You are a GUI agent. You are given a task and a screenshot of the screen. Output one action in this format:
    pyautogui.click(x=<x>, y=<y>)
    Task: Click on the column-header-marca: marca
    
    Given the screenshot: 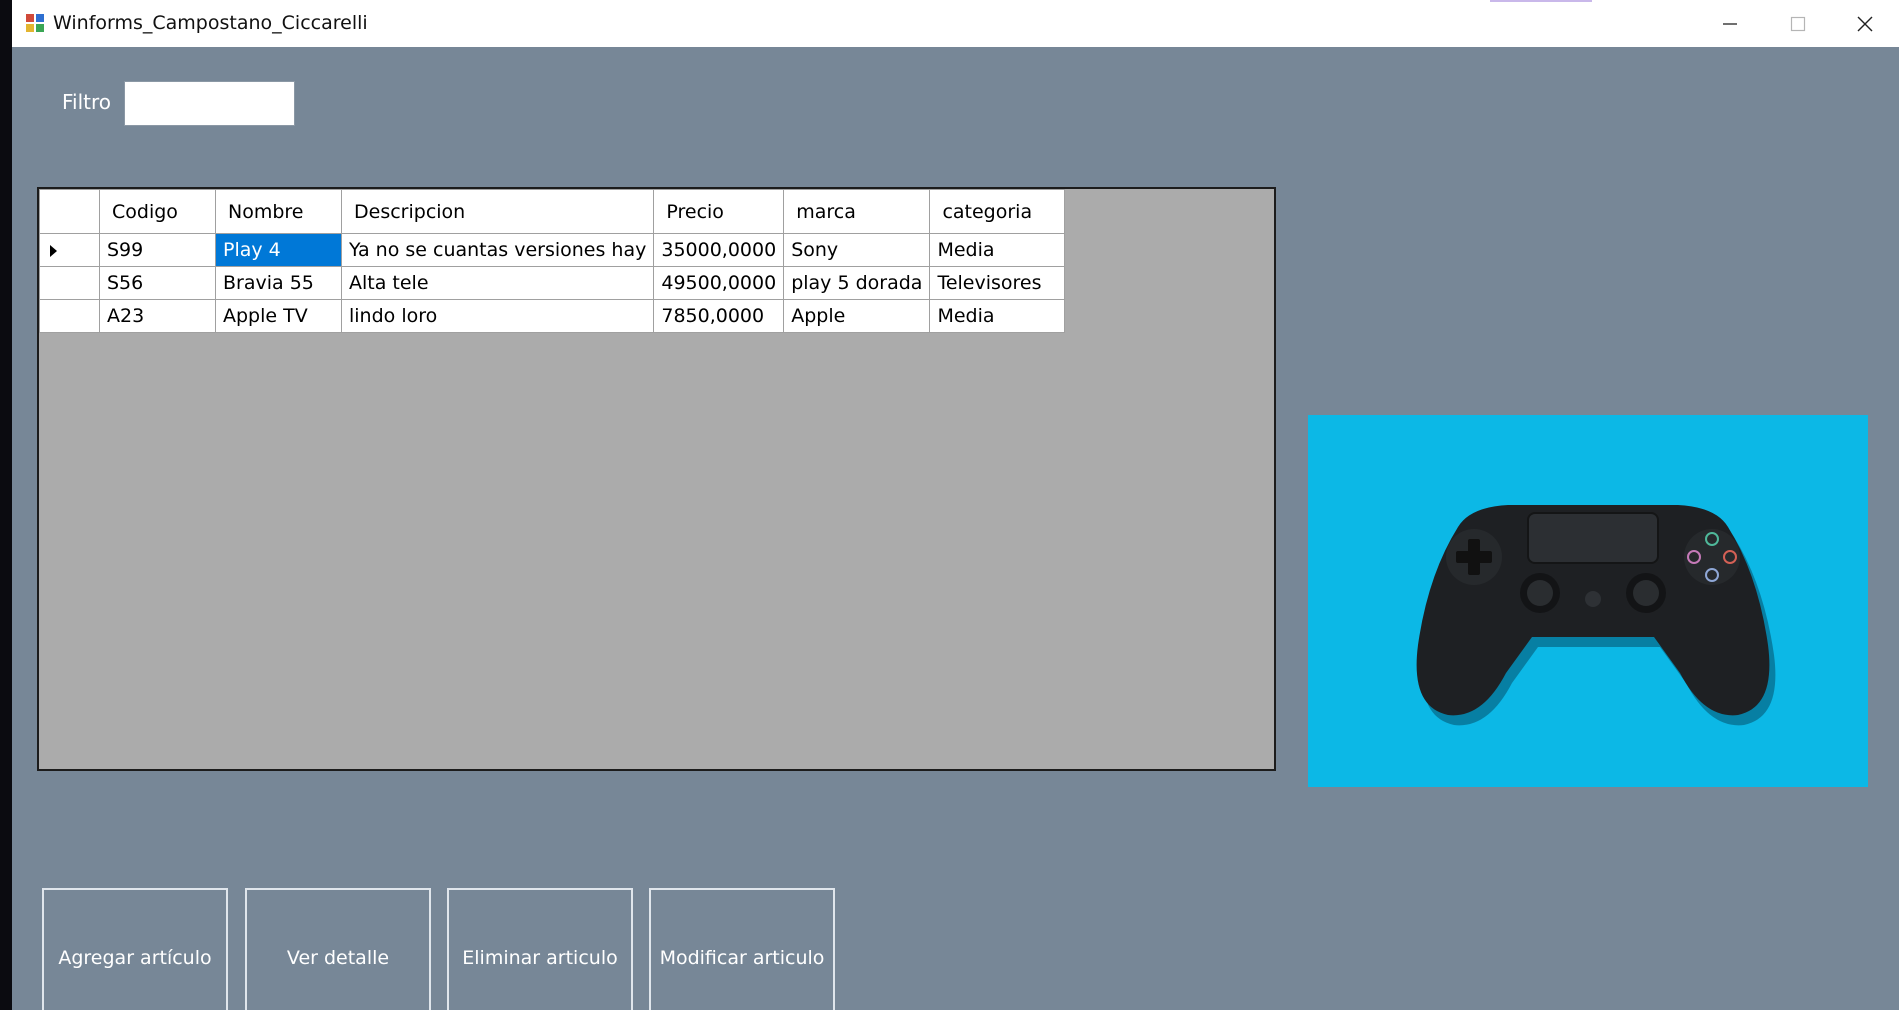 What is the action you would take?
    pyautogui.click(x=857, y=211)
    